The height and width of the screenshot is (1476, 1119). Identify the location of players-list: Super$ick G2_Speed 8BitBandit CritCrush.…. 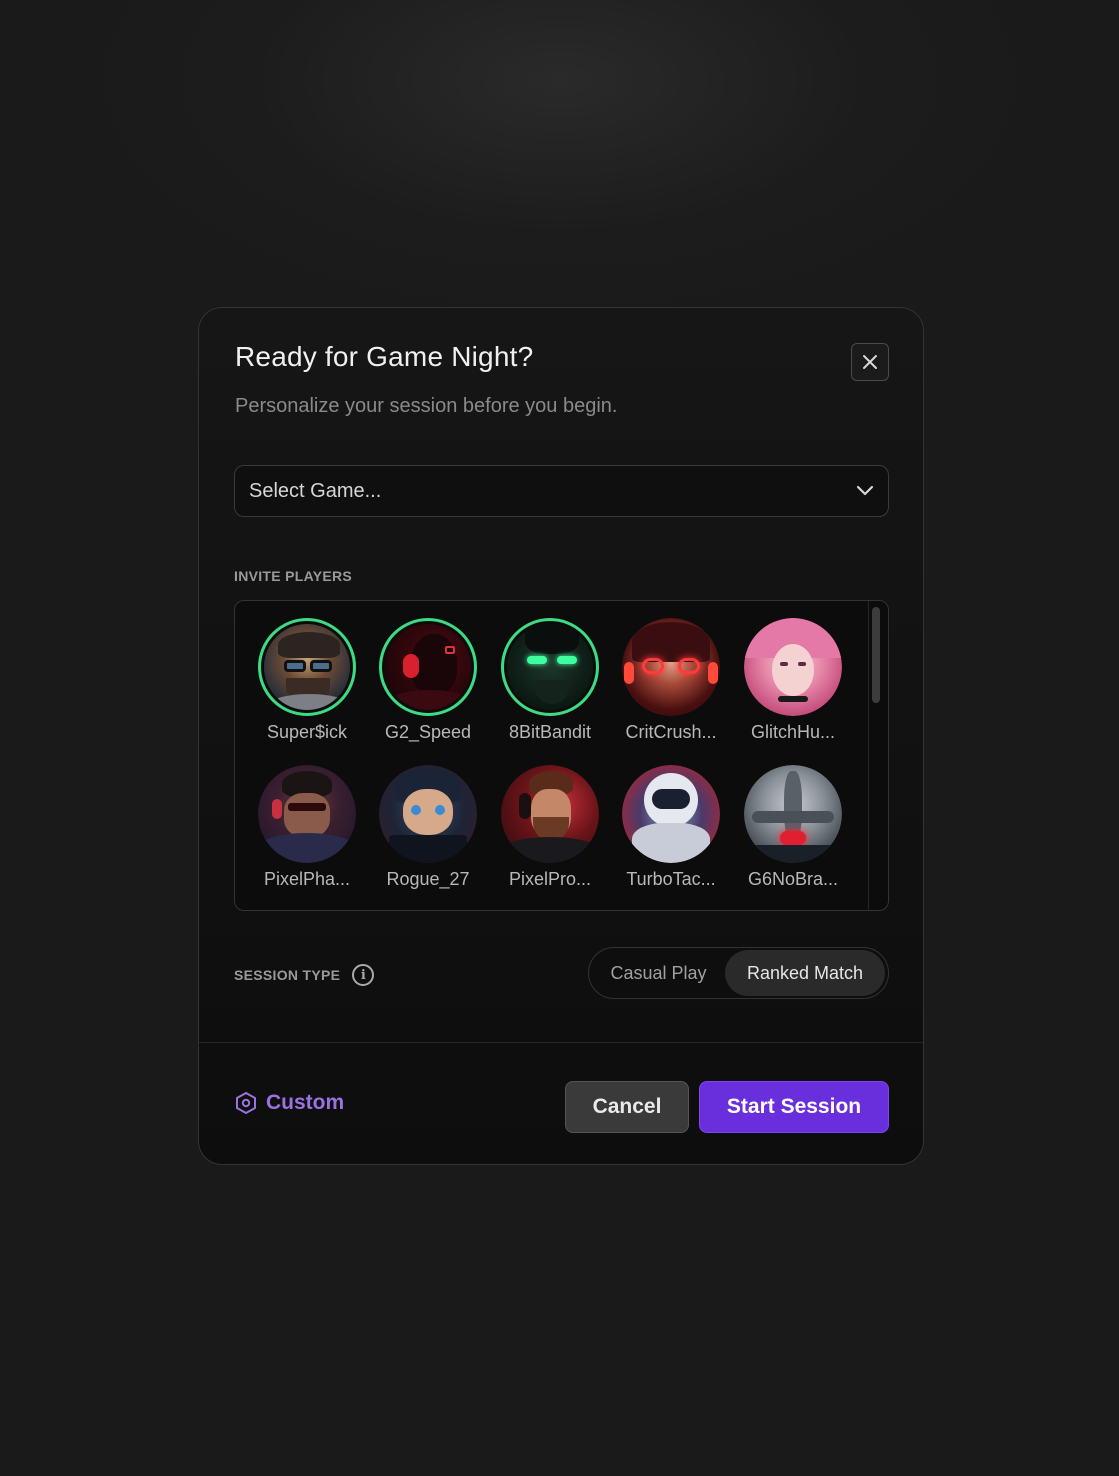
(561, 755).